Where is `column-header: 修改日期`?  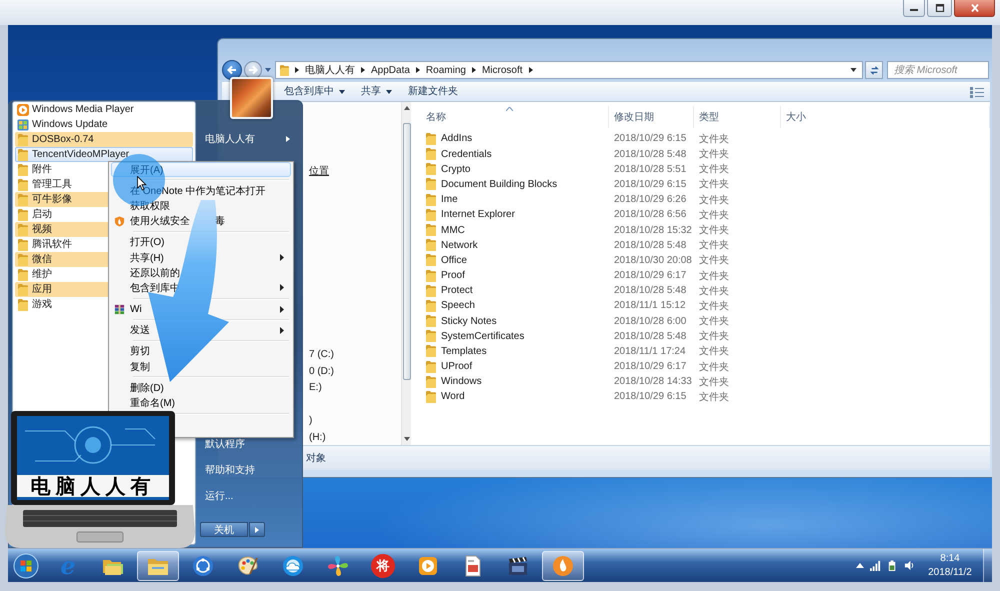 column-header: 修改日期 is located at coordinates (651, 117).